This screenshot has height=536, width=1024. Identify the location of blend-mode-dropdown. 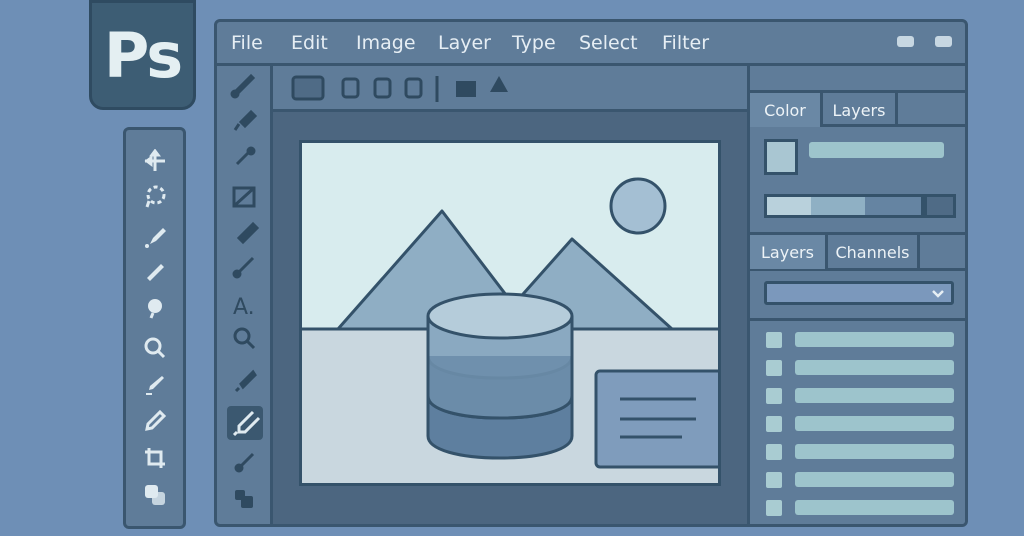
(859, 293).